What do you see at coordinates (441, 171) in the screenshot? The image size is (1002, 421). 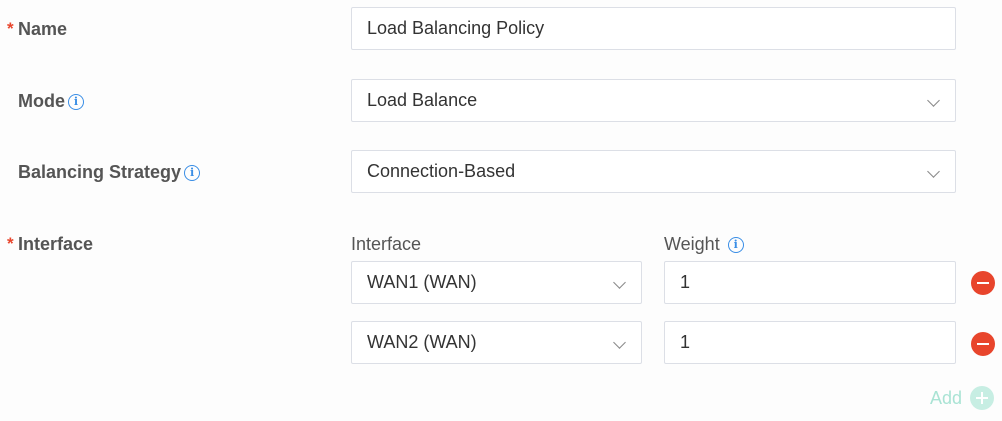 I see `balancing-strategy-select-value: Connection-Based` at bounding box center [441, 171].